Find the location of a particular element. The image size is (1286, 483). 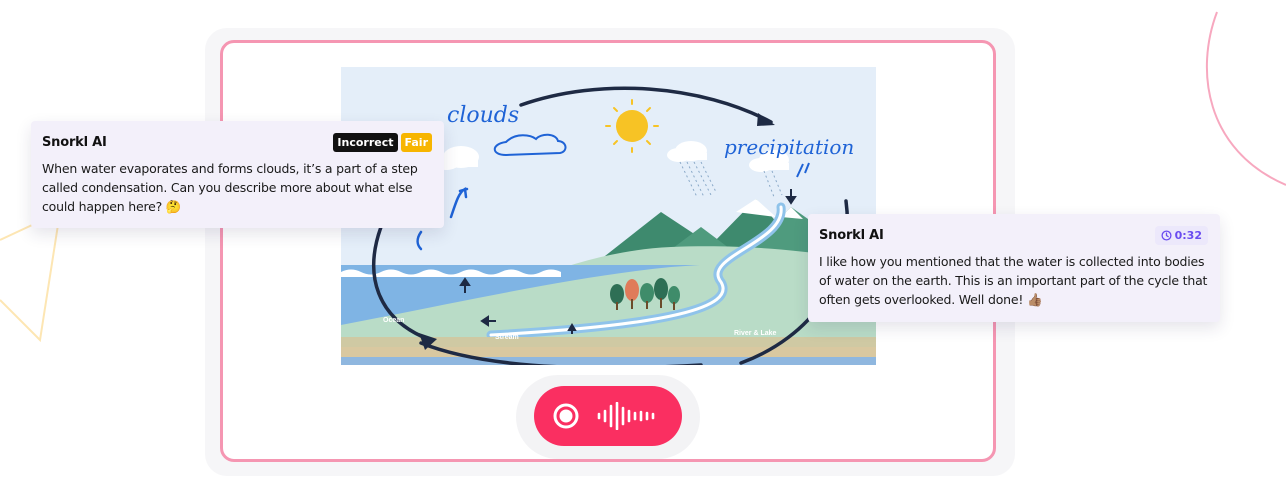

timer-badge: 0:32 is located at coordinates (1181, 235).